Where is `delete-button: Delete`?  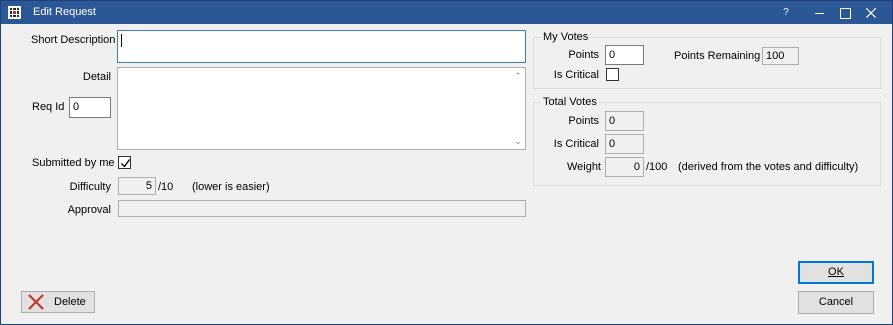
delete-button: Delete is located at coordinates (58, 302).